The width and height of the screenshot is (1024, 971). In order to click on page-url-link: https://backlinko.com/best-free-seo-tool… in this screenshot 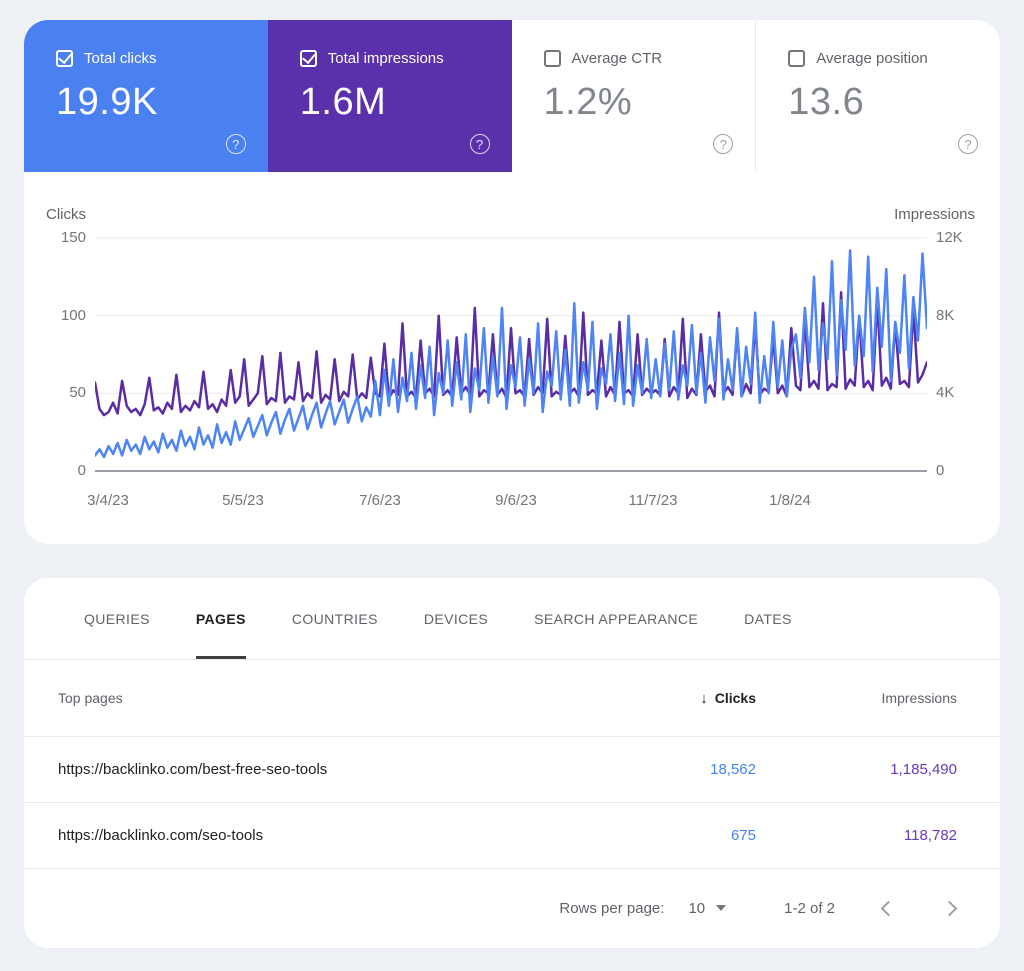, I will do `click(332, 769)`.